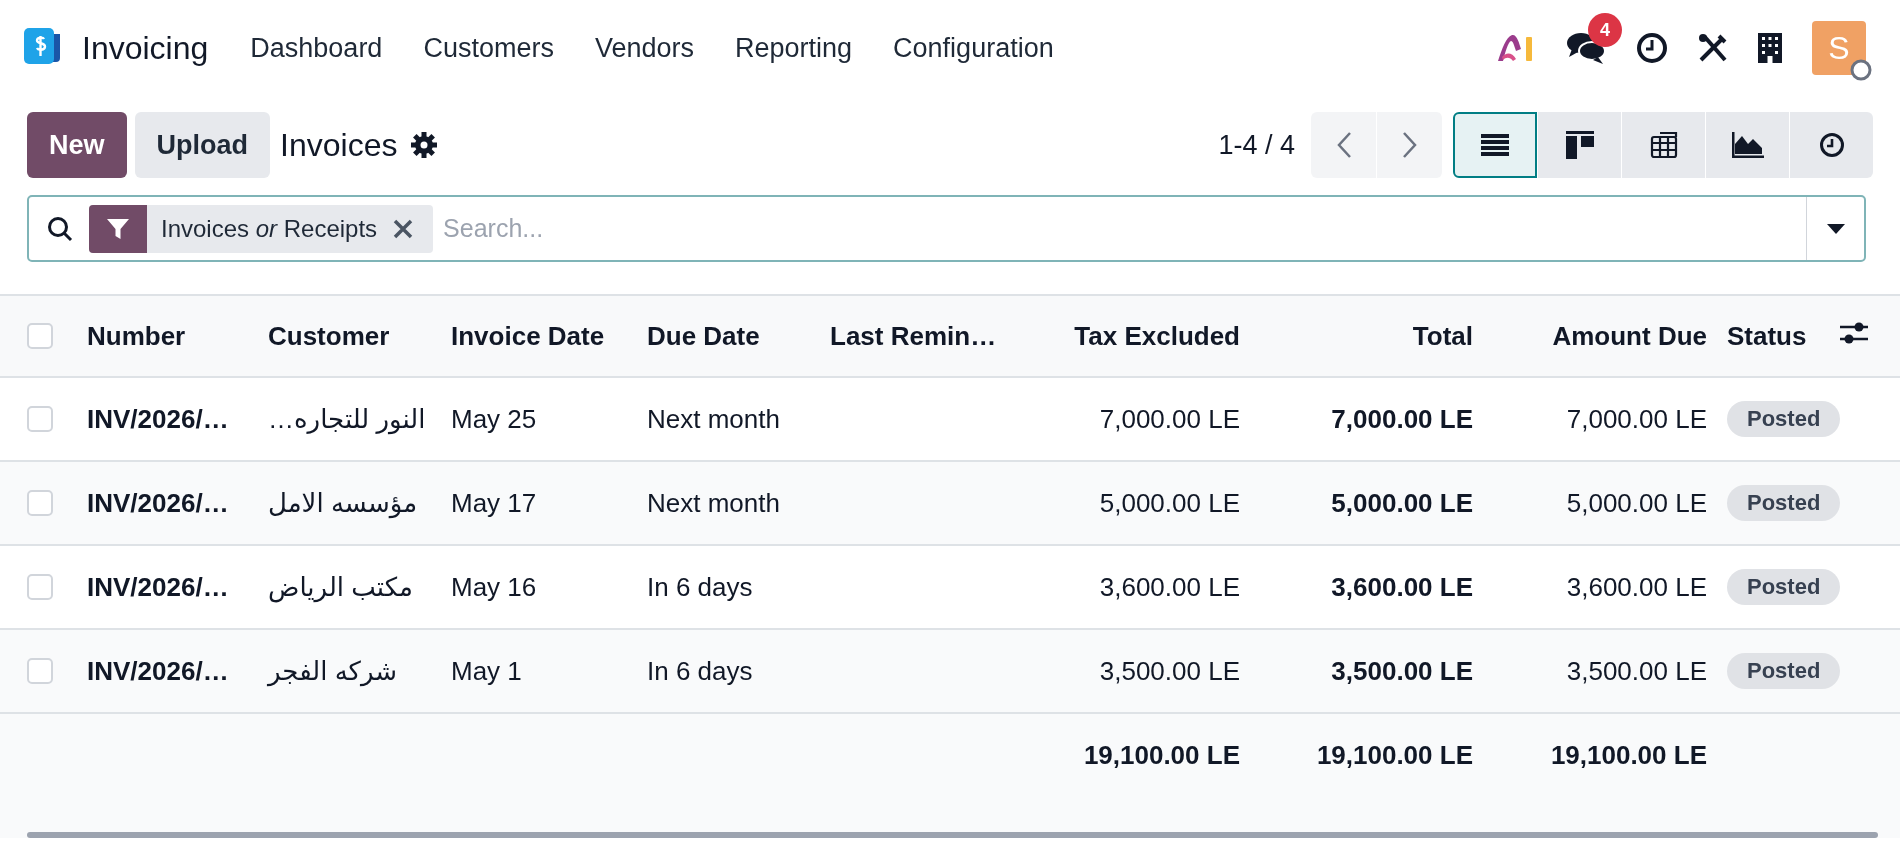 This screenshot has width=1900, height=842. Describe the element at coordinates (136, 335) in the screenshot. I see `column-header: Number` at that location.